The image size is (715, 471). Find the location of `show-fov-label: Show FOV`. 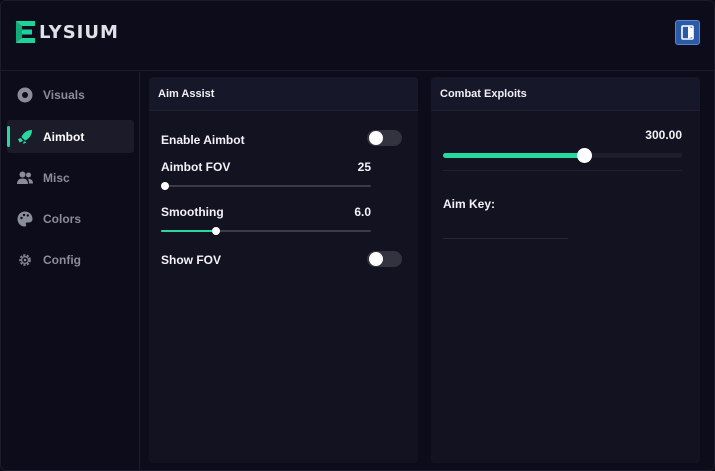

show-fov-label: Show FOV is located at coordinates (191, 260).